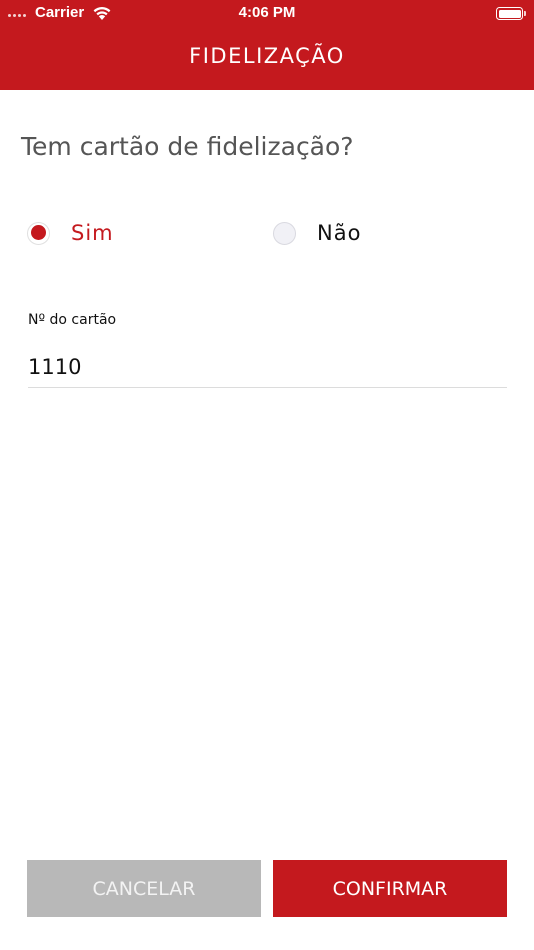 Image resolution: width=534 pixels, height=950 pixels. Describe the element at coordinates (267, 367) in the screenshot. I see `card-number-input` at that location.